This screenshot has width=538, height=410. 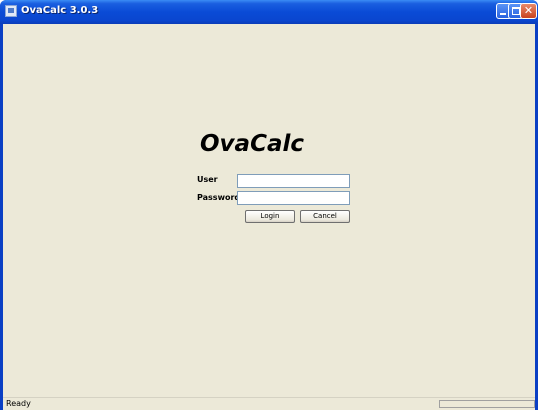 I want to click on window-title: OvaCalc 3.0.3, so click(x=60, y=10).